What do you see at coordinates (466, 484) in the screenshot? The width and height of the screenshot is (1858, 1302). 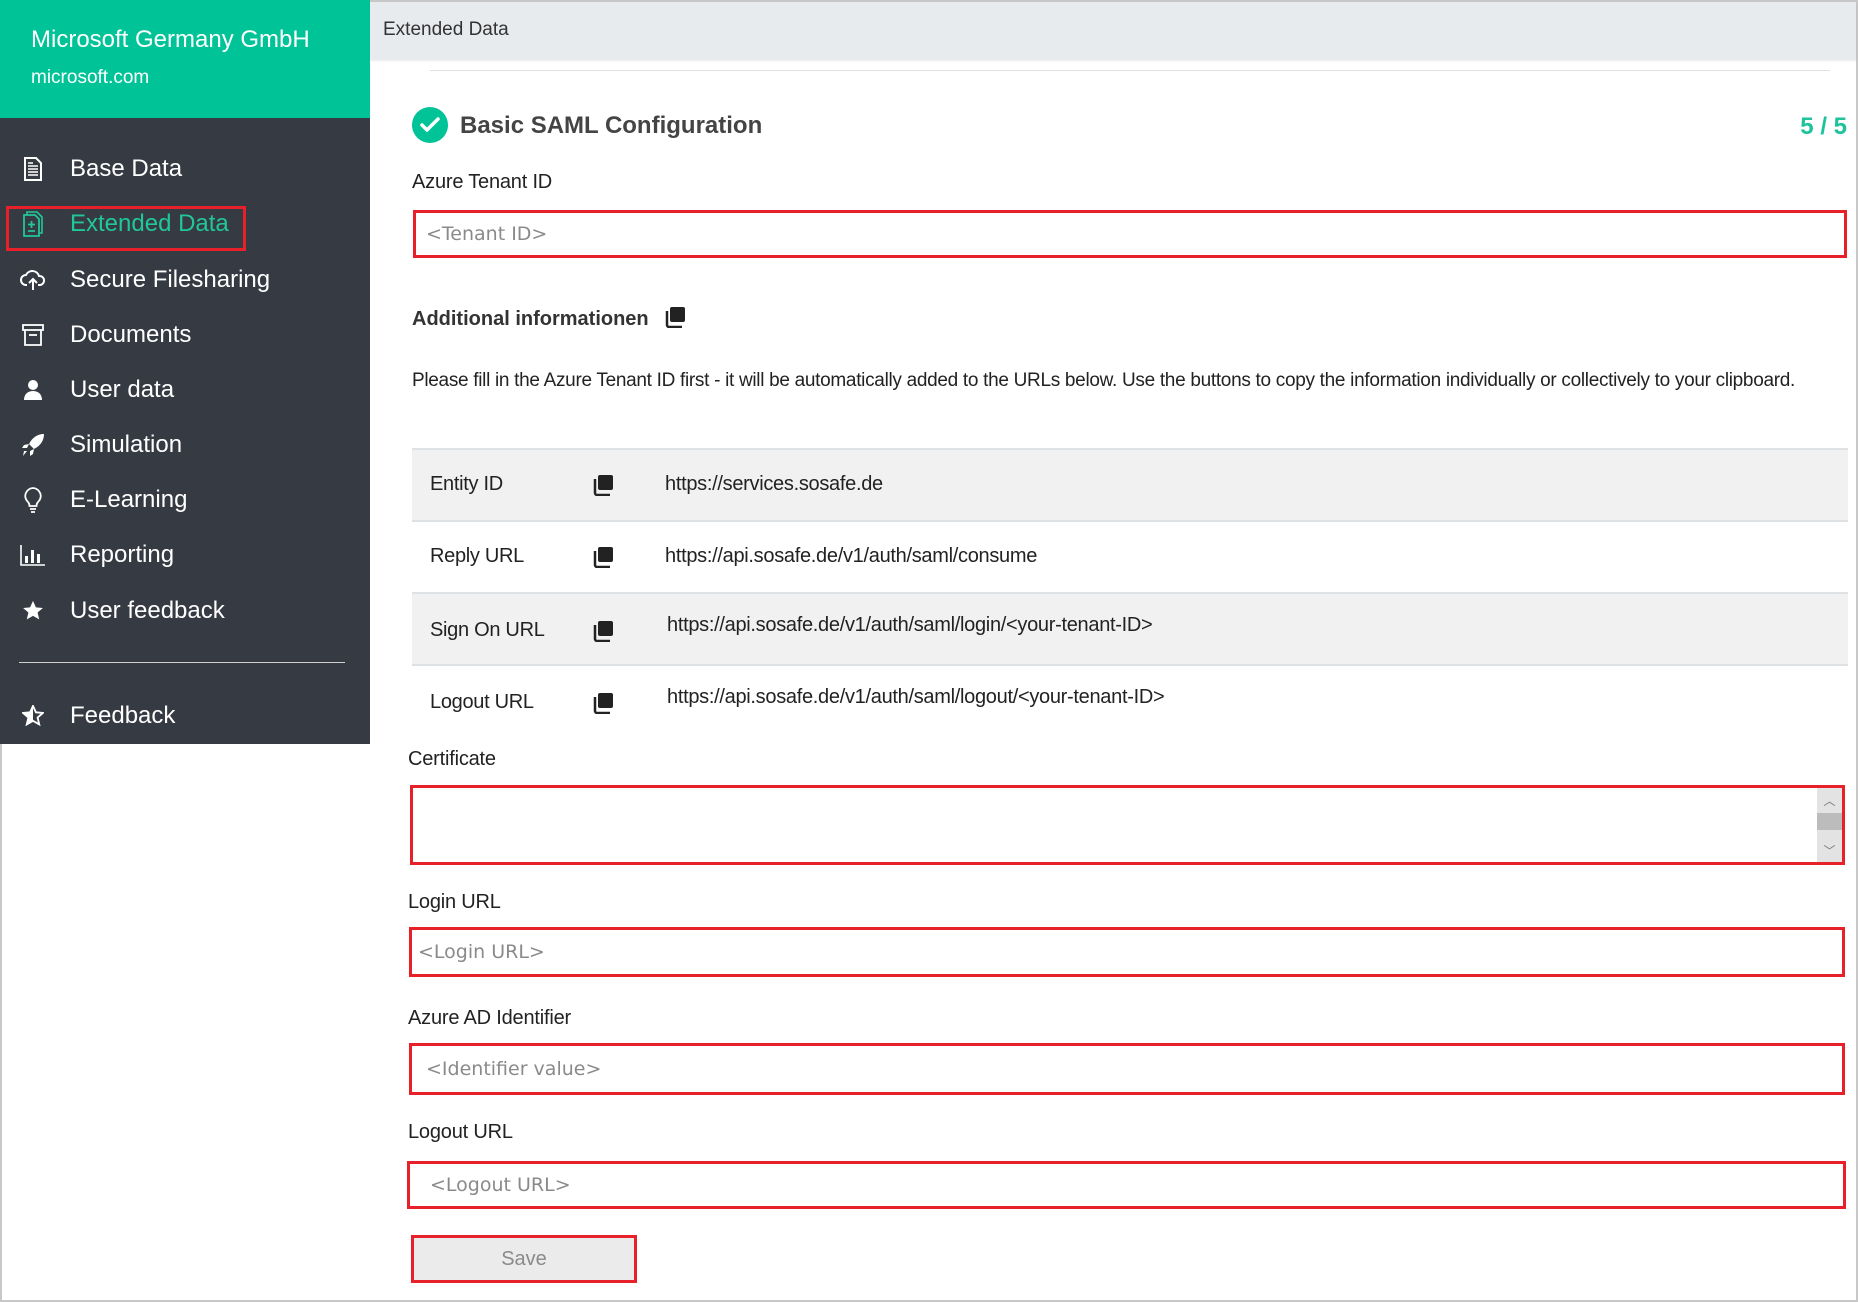 I see `row-key: Entity ID` at bounding box center [466, 484].